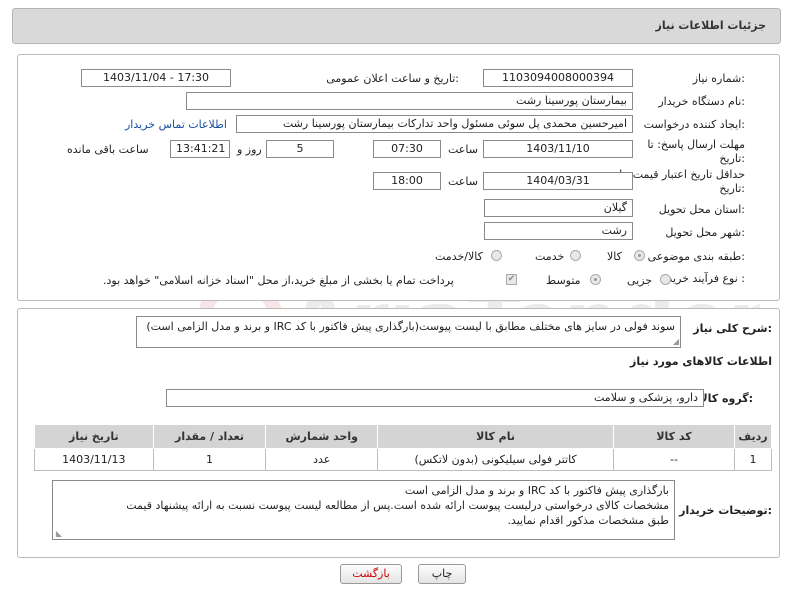 The image size is (789, 598). What do you see at coordinates (322, 436) in the screenshot?
I see `col-unit: واحد شمارش` at bounding box center [322, 436].